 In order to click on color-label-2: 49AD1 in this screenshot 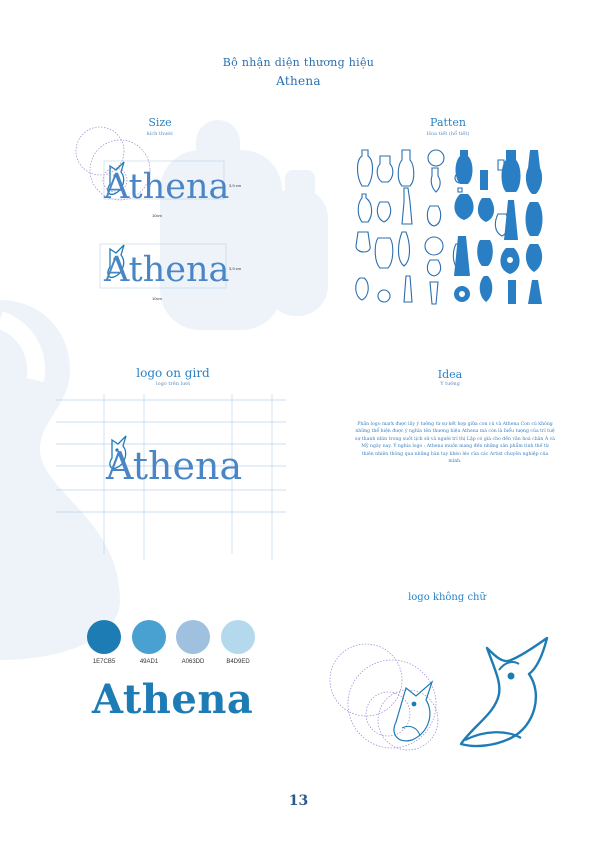, I will do `click(149, 662)`.